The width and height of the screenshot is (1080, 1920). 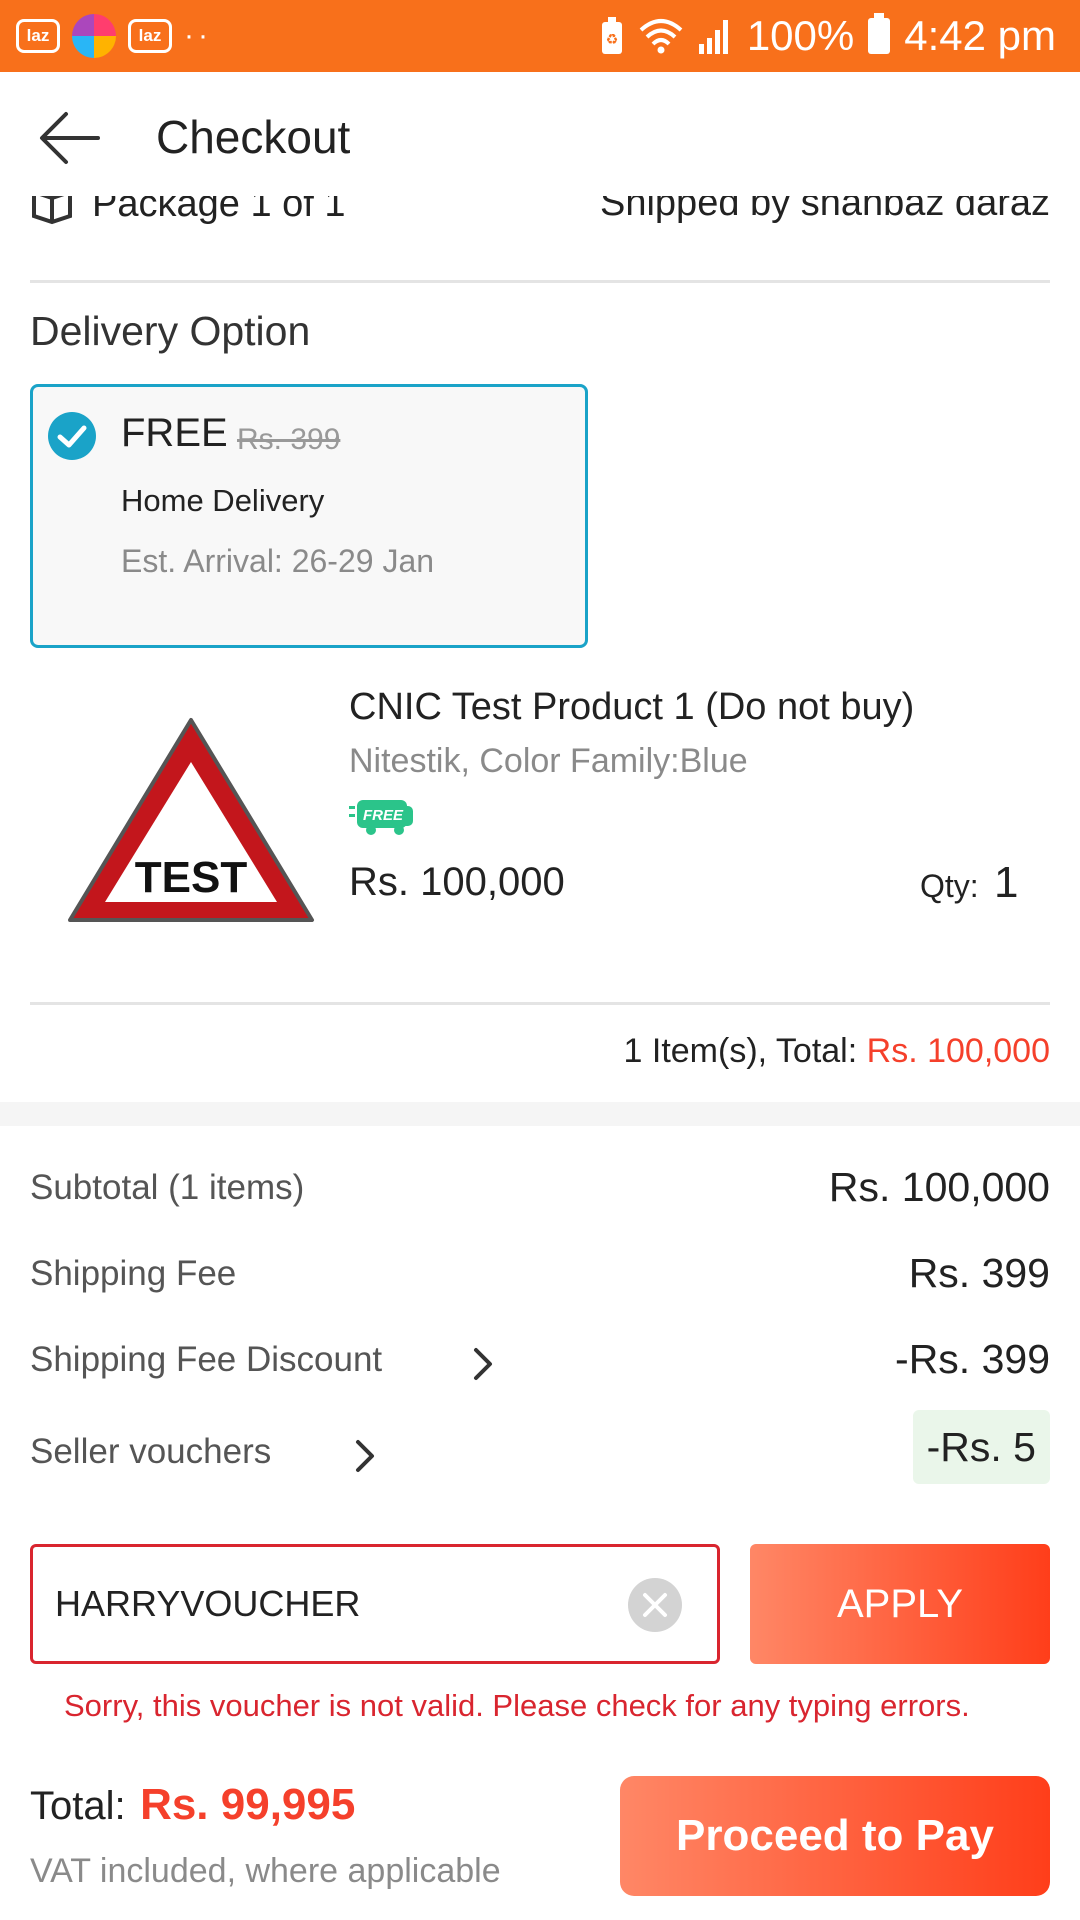 I want to click on delivery-price: FREE, so click(x=174, y=433).